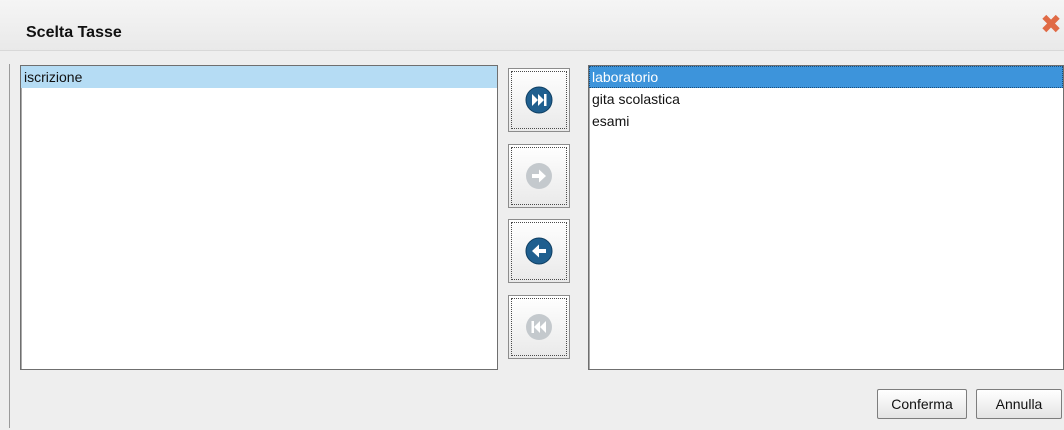  I want to click on list-item: iscrizione, so click(259, 77).